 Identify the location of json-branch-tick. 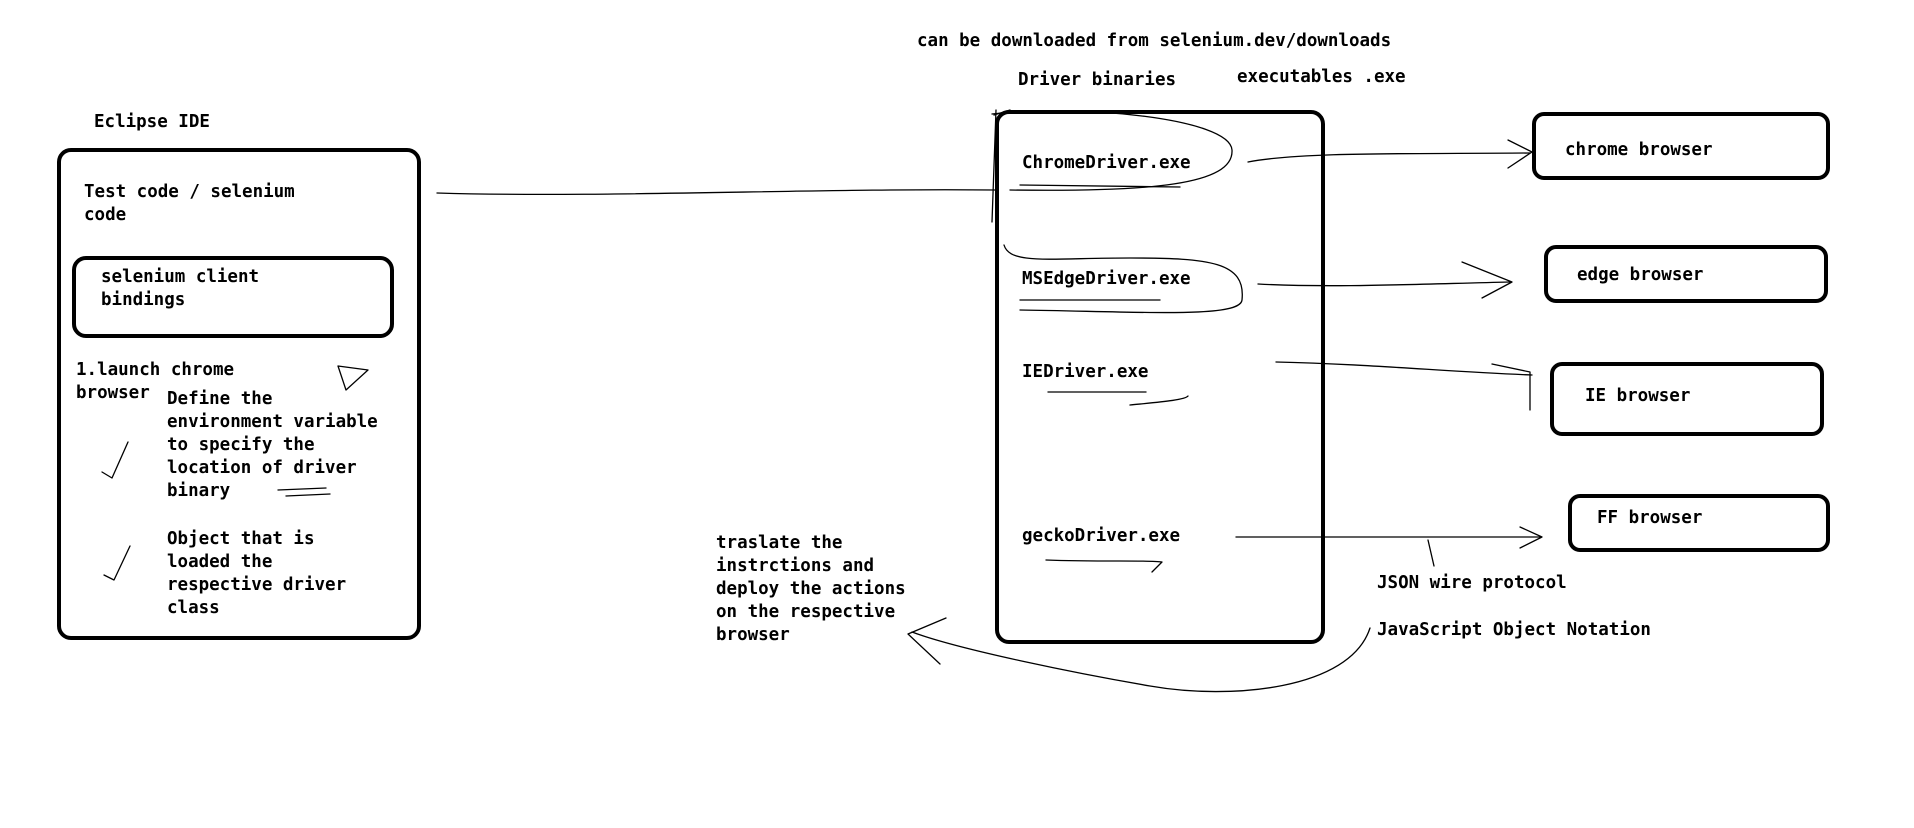
(1431, 553).